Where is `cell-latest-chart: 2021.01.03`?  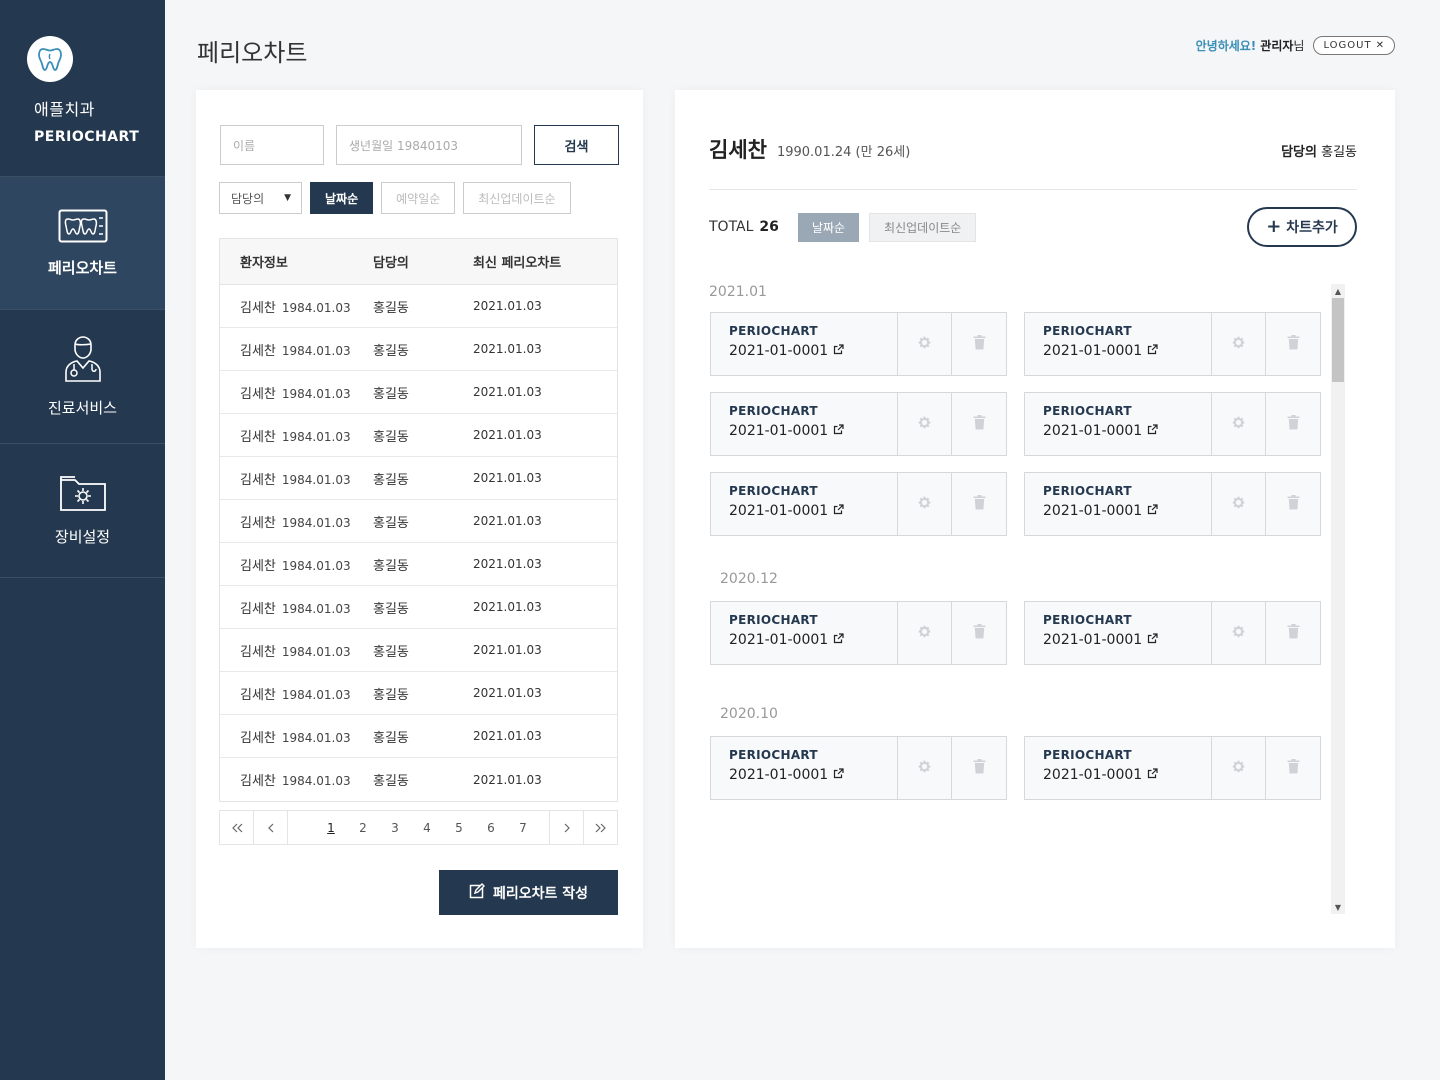
cell-latest-chart: 2021.01.03 is located at coordinates (507, 607).